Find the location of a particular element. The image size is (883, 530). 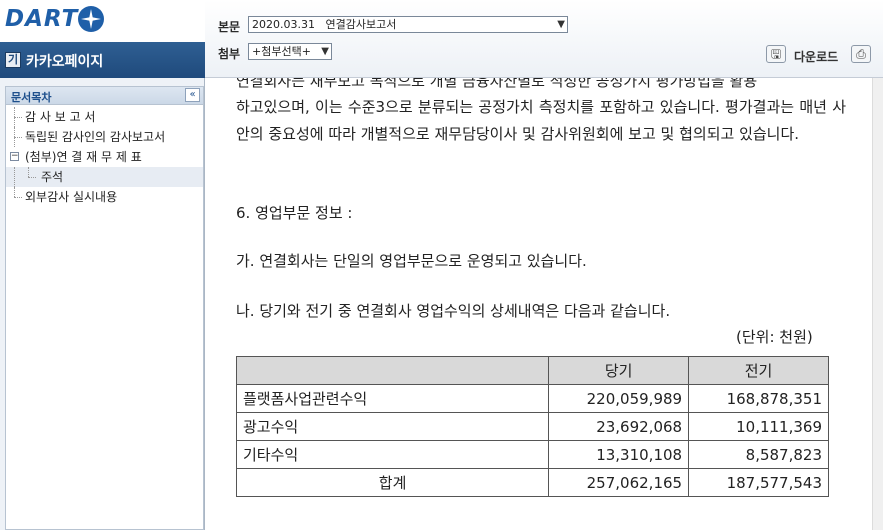

table-row: 플랫폼사업관련수익 220,059,989 168,878,351 is located at coordinates (532, 398).